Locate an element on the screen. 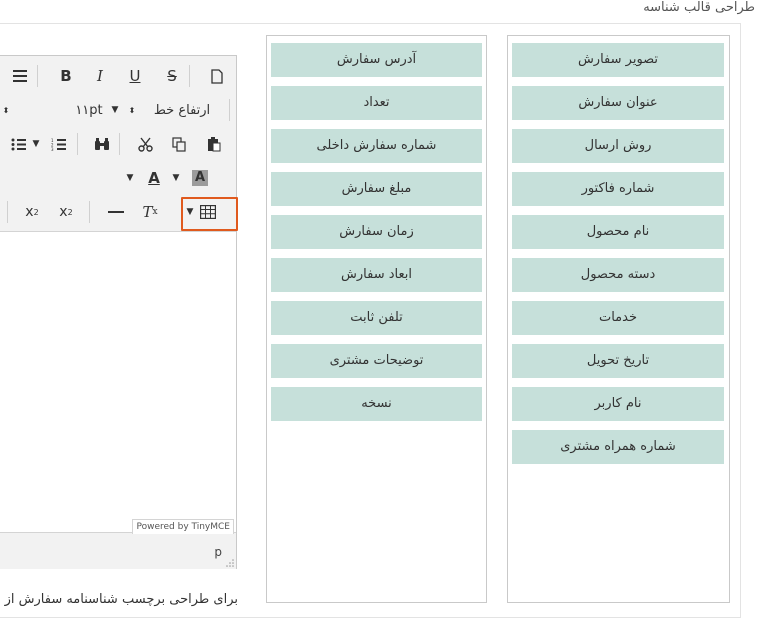 The height and width of the screenshot is (622, 757). field-order-amount: مبلغ سفارش is located at coordinates (376, 189).